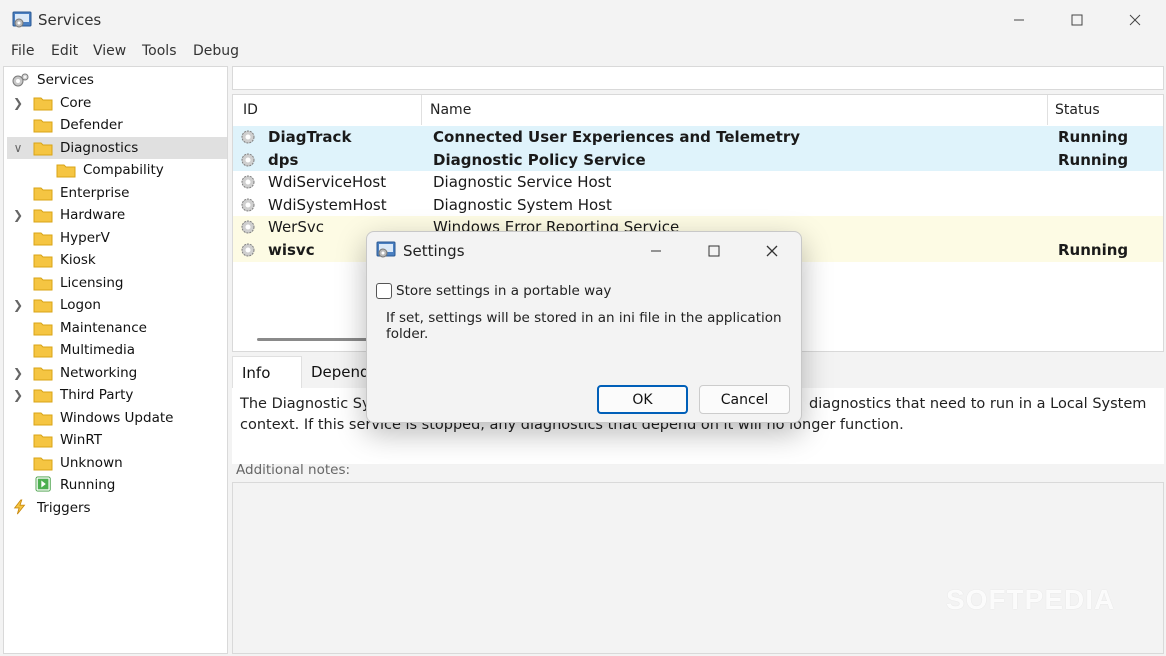  What do you see at coordinates (434, 251) in the screenshot?
I see `dialog-title: Settings` at bounding box center [434, 251].